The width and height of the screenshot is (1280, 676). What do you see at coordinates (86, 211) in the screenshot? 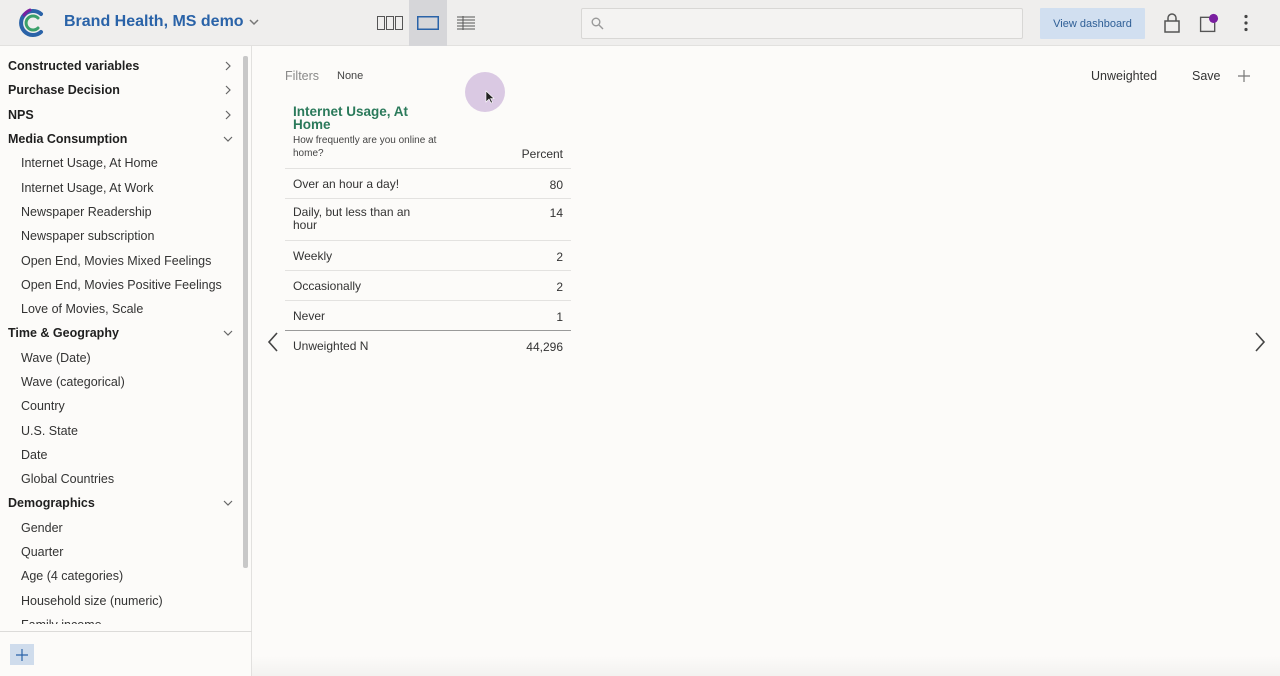
I see `sidebar-item-label: Newspaper Readership` at bounding box center [86, 211].